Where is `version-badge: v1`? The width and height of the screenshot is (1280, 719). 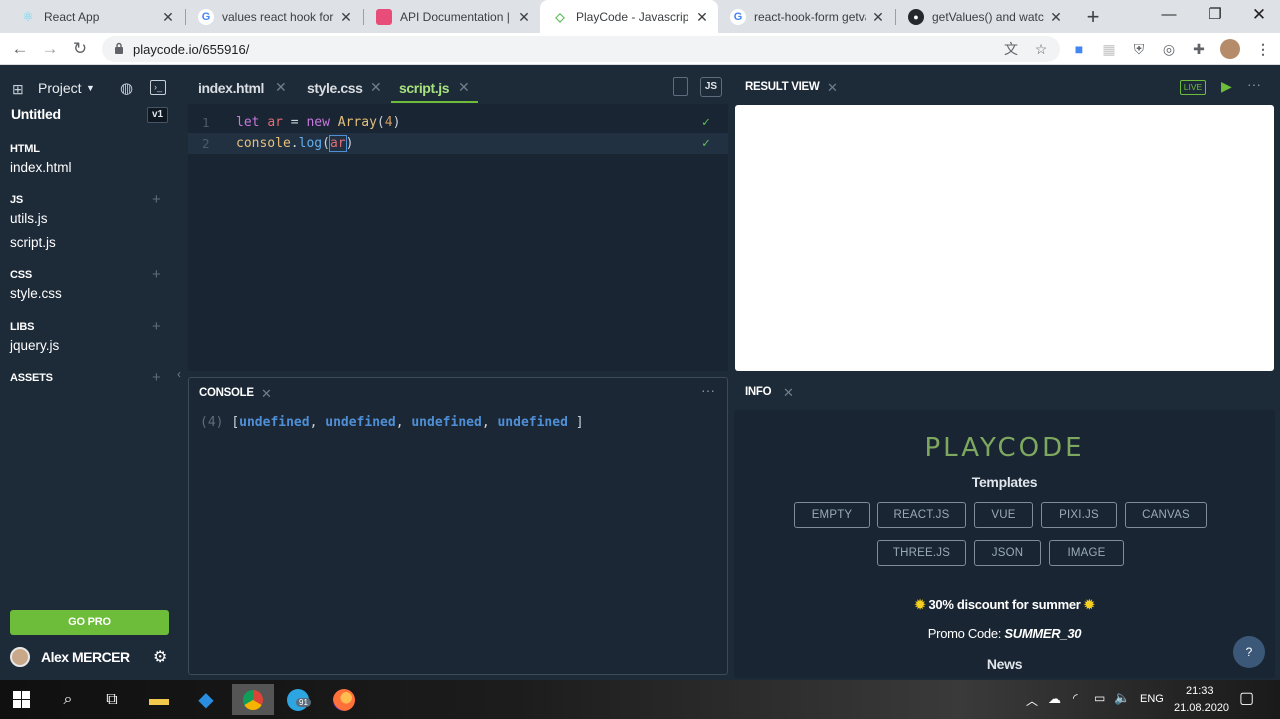
version-badge: v1 is located at coordinates (157, 115).